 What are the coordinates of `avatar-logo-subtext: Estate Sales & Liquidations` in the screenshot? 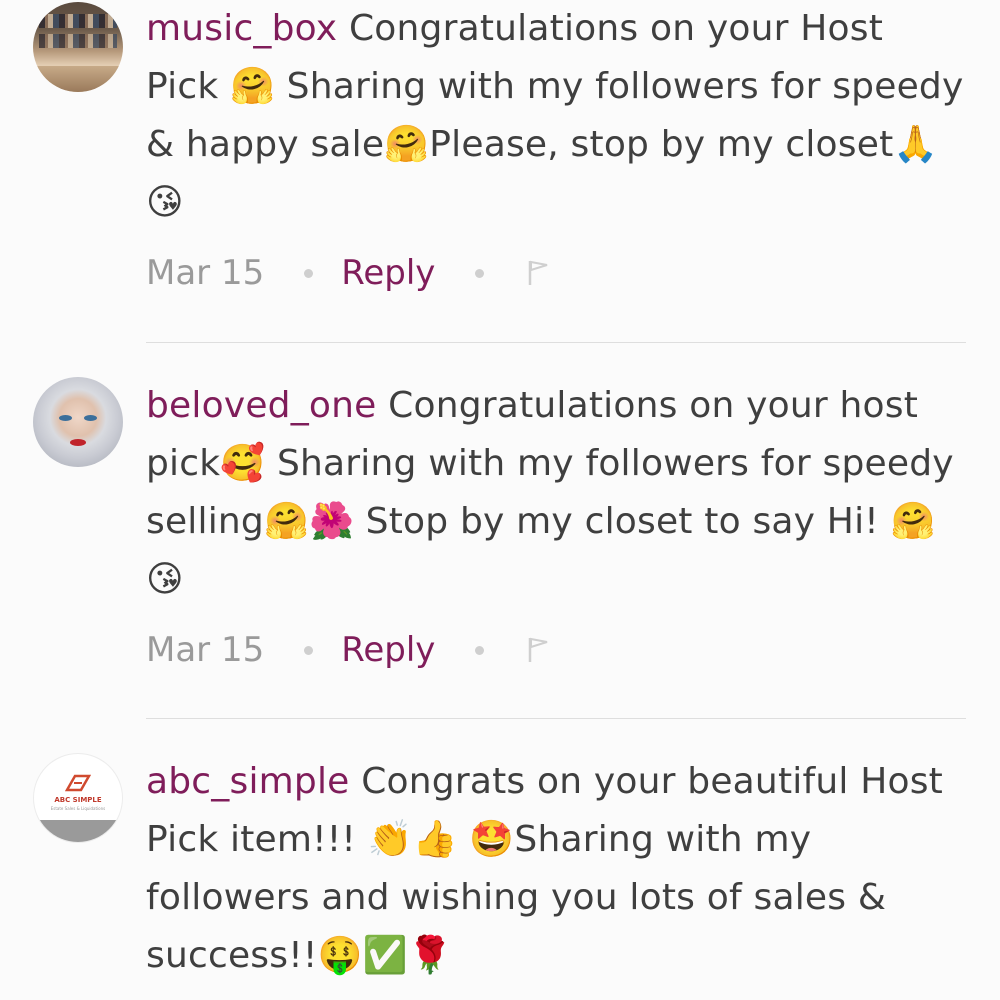 It's located at (78, 808).